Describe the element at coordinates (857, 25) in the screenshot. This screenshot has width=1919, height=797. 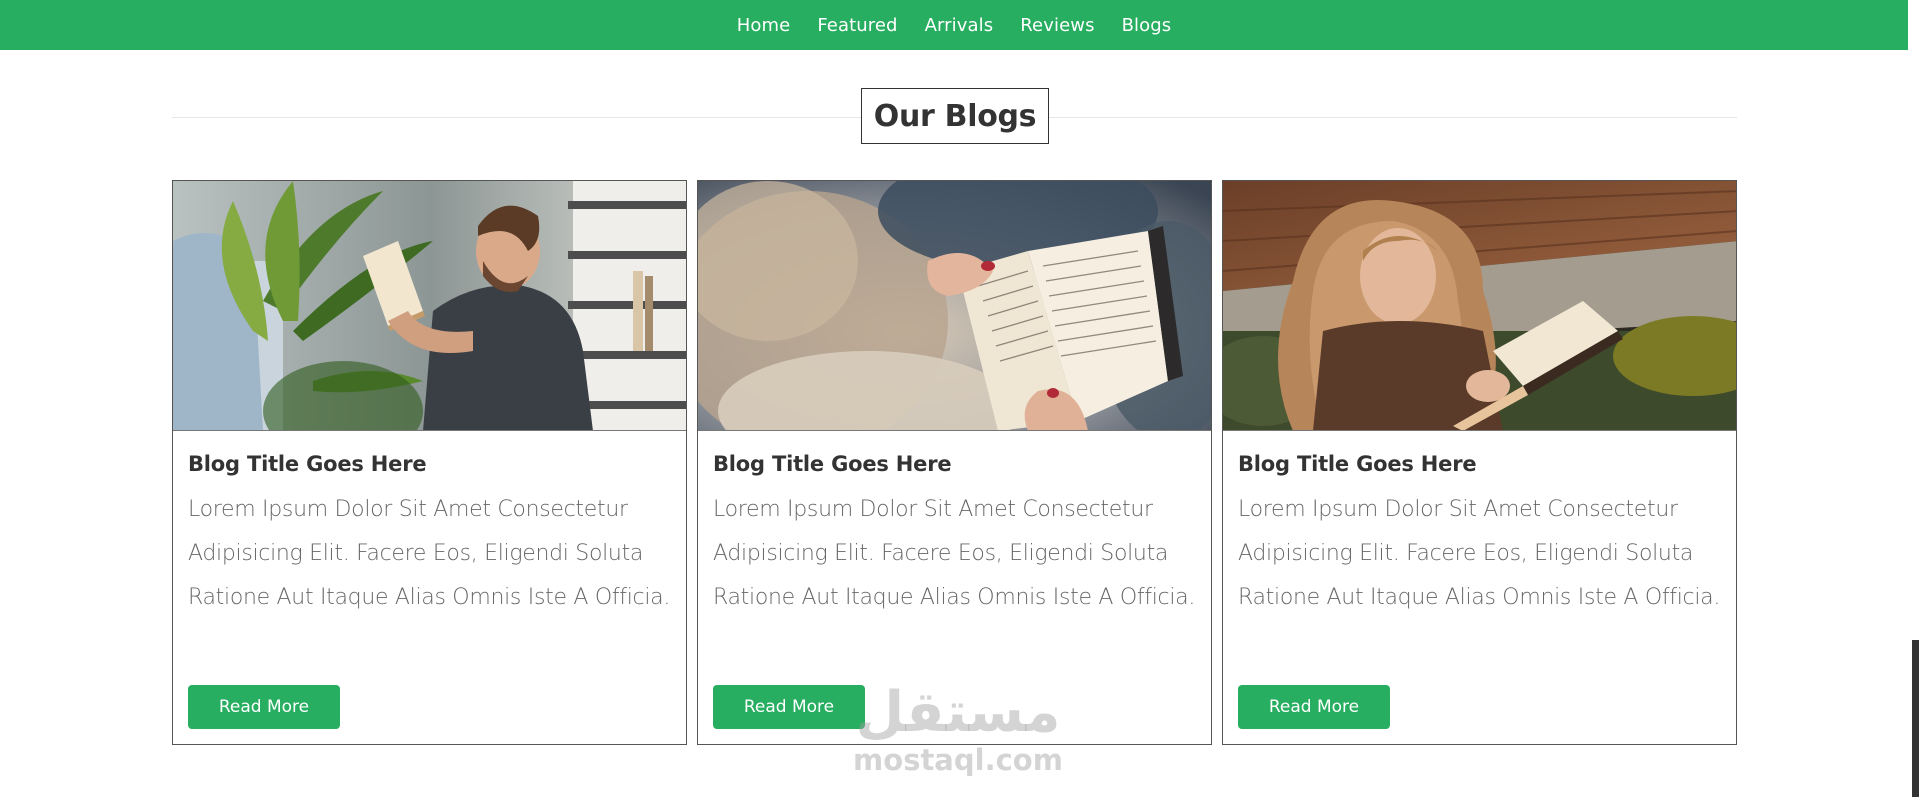
I see `nav-link-featured: Featured` at that location.